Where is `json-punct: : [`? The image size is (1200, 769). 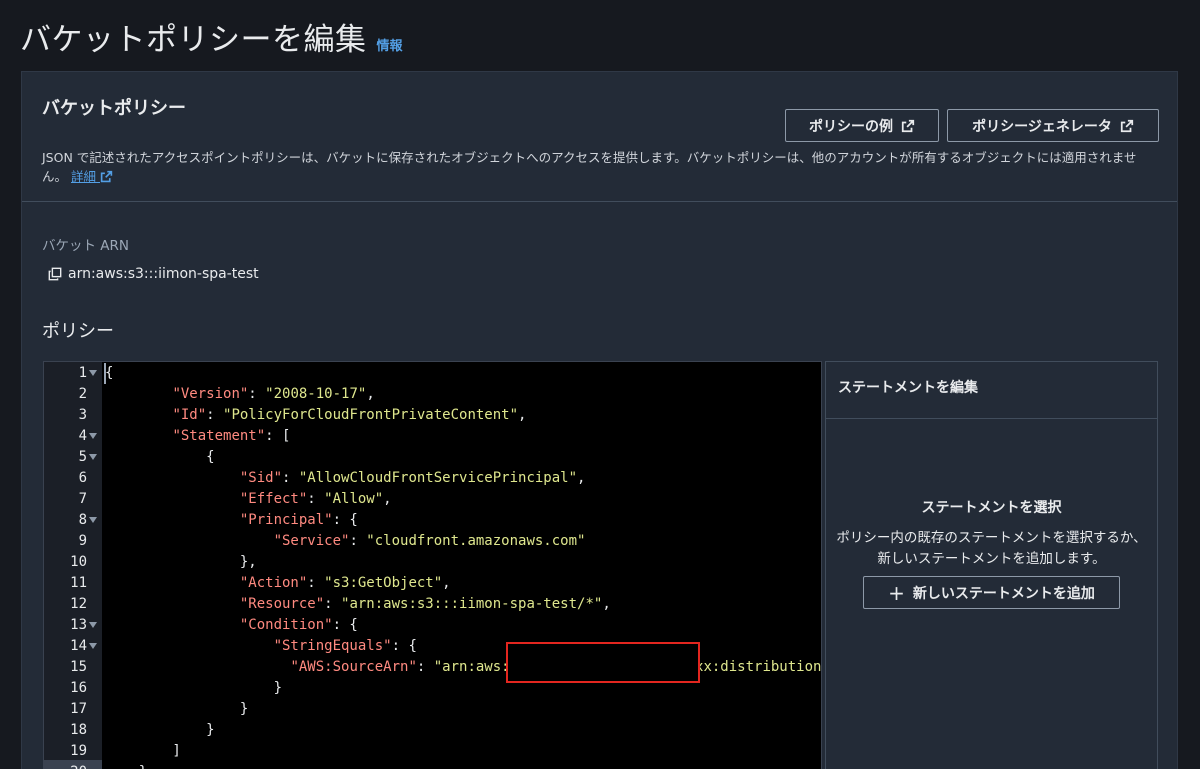
json-punct: : [ is located at coordinates (278, 436).